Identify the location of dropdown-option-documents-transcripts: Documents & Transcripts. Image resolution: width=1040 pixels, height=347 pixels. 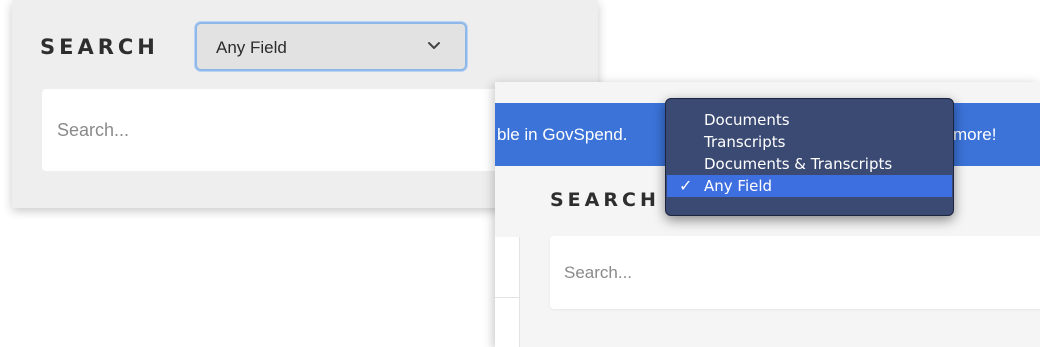
(809, 164).